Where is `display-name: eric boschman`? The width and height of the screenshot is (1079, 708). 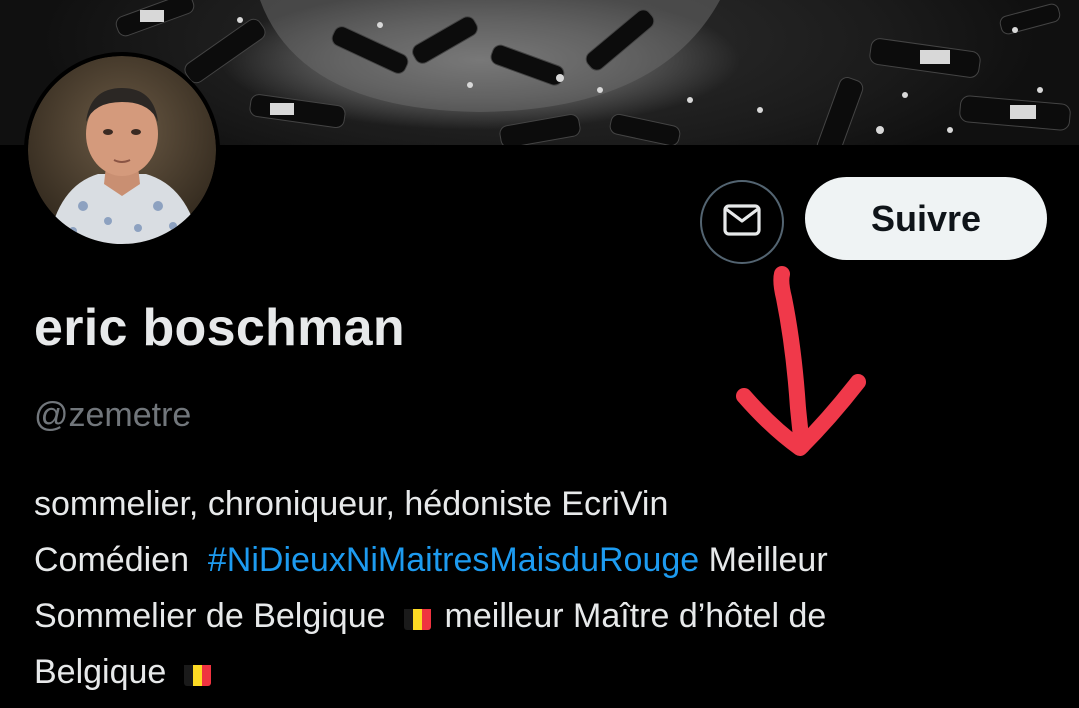
display-name: eric boschman is located at coordinates (219, 328).